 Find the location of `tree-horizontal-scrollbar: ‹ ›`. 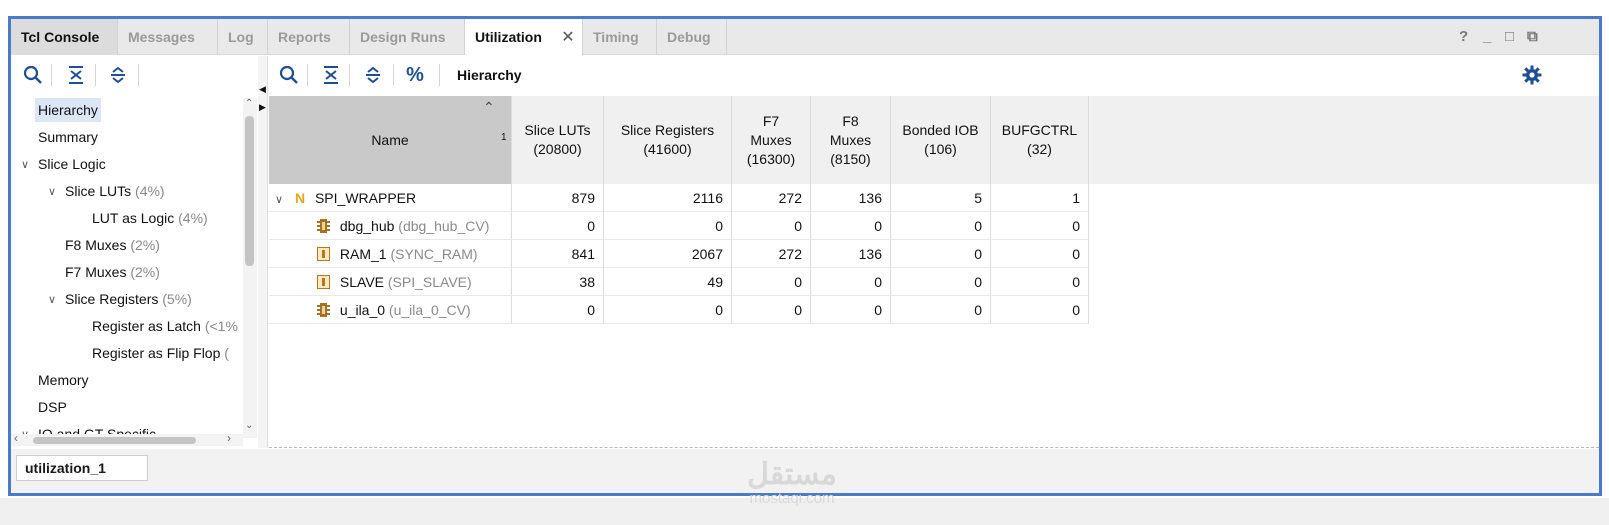

tree-horizontal-scrollbar: ‹ › is located at coordinates (127, 438).